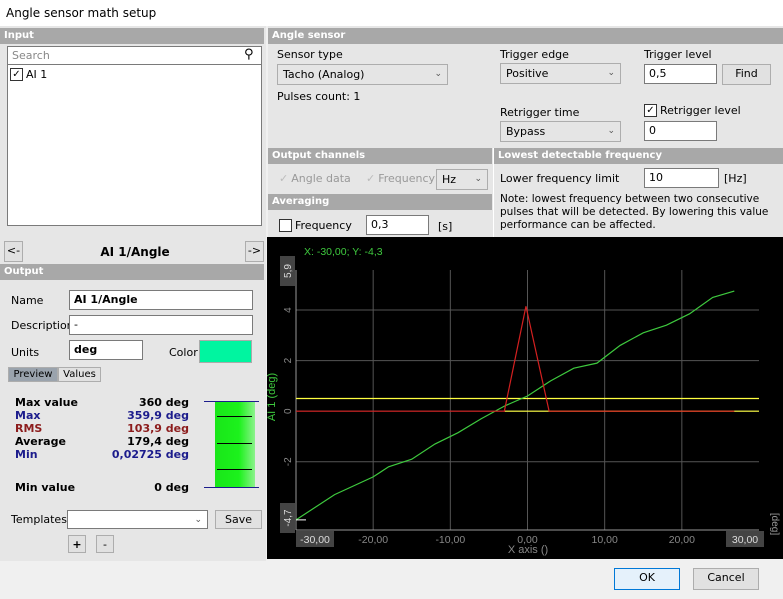 The width and height of the screenshot is (783, 599). I want to click on level-max-line, so click(231, 401).